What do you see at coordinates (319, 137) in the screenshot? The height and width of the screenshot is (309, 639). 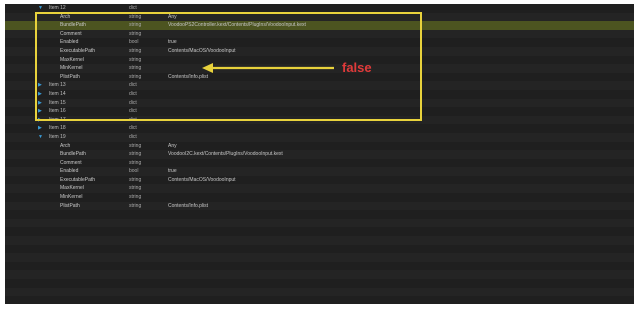 I see `plist-item-row: ▼ Item 19 dict` at bounding box center [319, 137].